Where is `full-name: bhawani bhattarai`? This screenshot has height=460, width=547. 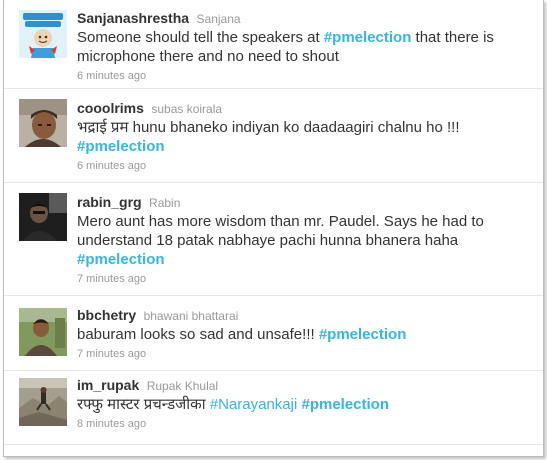 full-name: bhawani bhattarai is located at coordinates (191, 316).